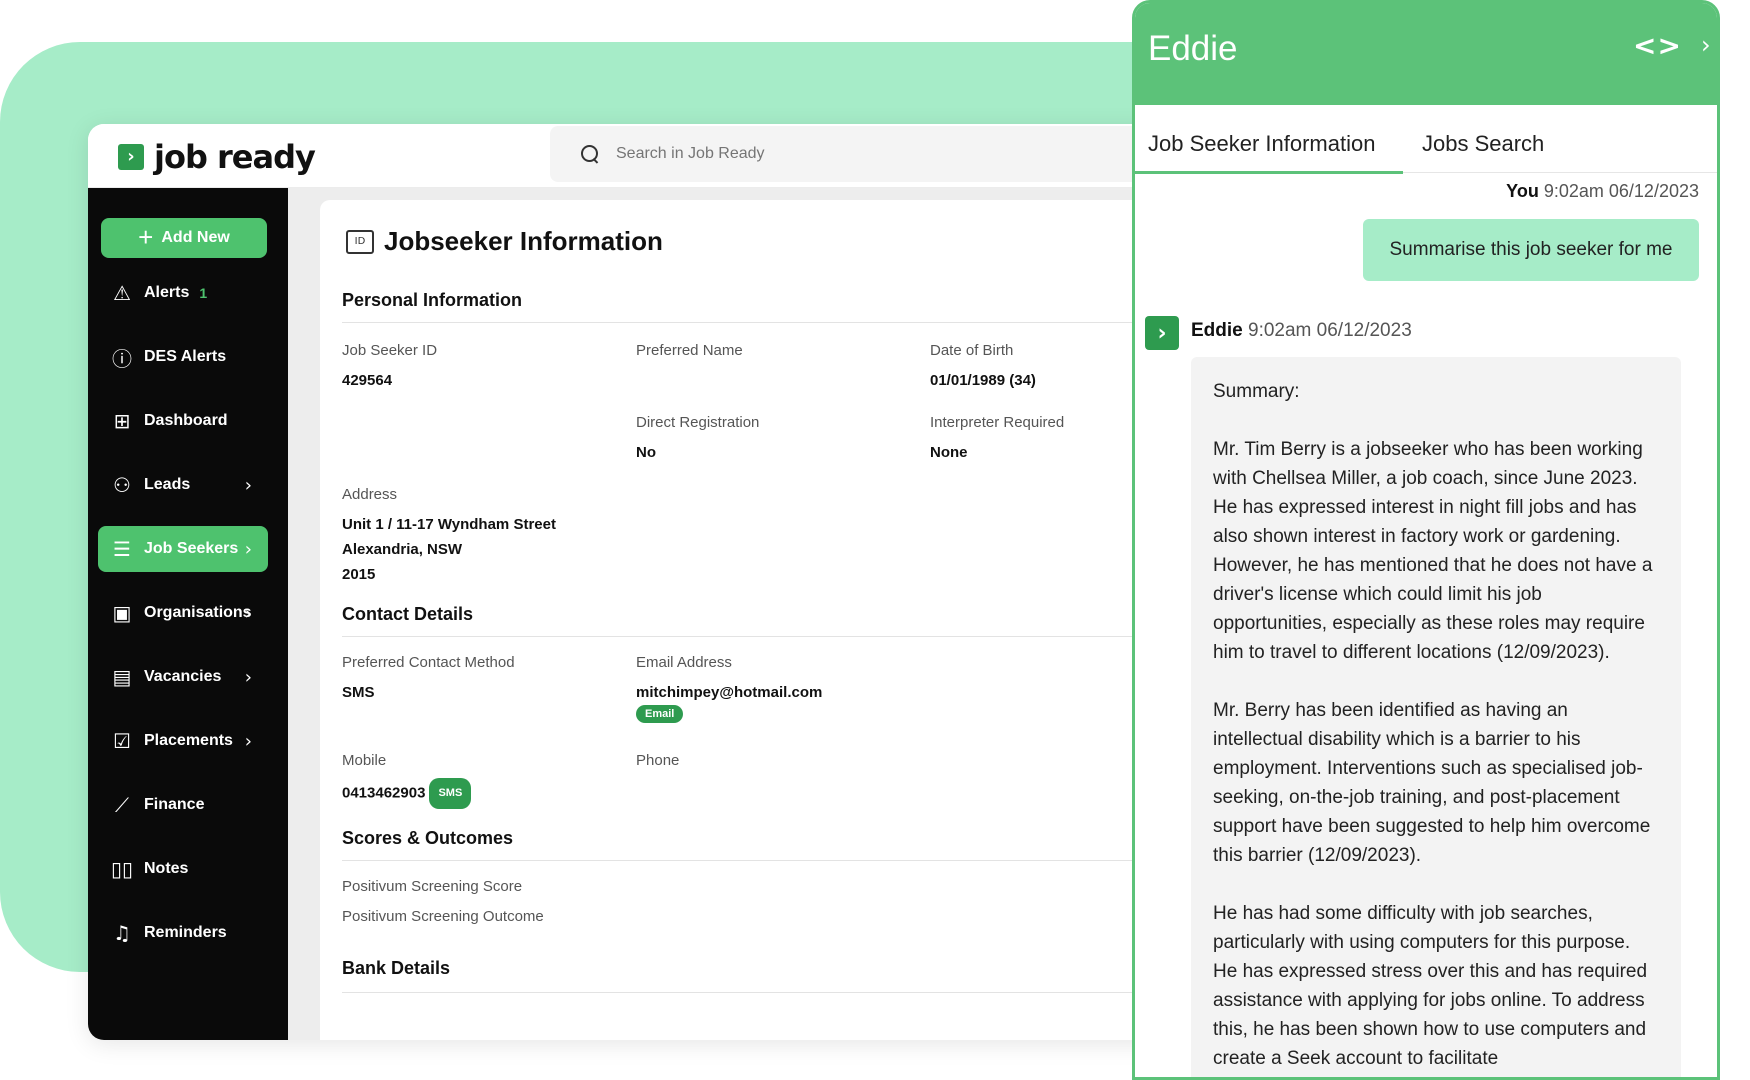 Image resolution: width=1750 pixels, height=1080 pixels. What do you see at coordinates (121, 869) in the screenshot?
I see `book-icon: ▯▯` at bounding box center [121, 869].